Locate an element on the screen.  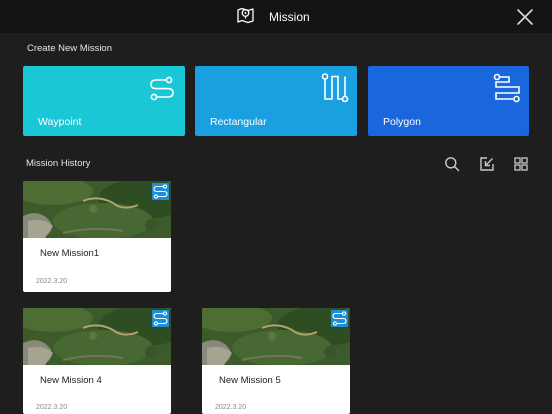
header-title-group: Mission is located at coordinates (273, 17).